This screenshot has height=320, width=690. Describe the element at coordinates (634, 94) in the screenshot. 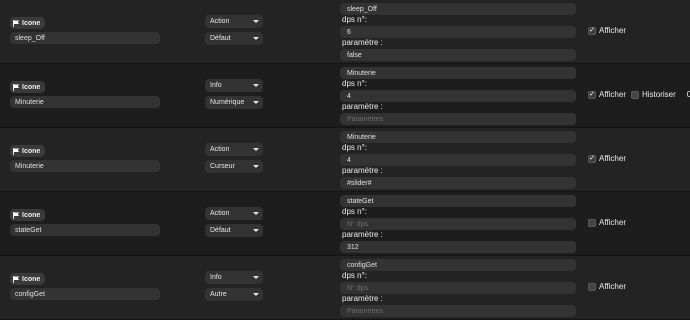

I see `history-checkbox` at that location.